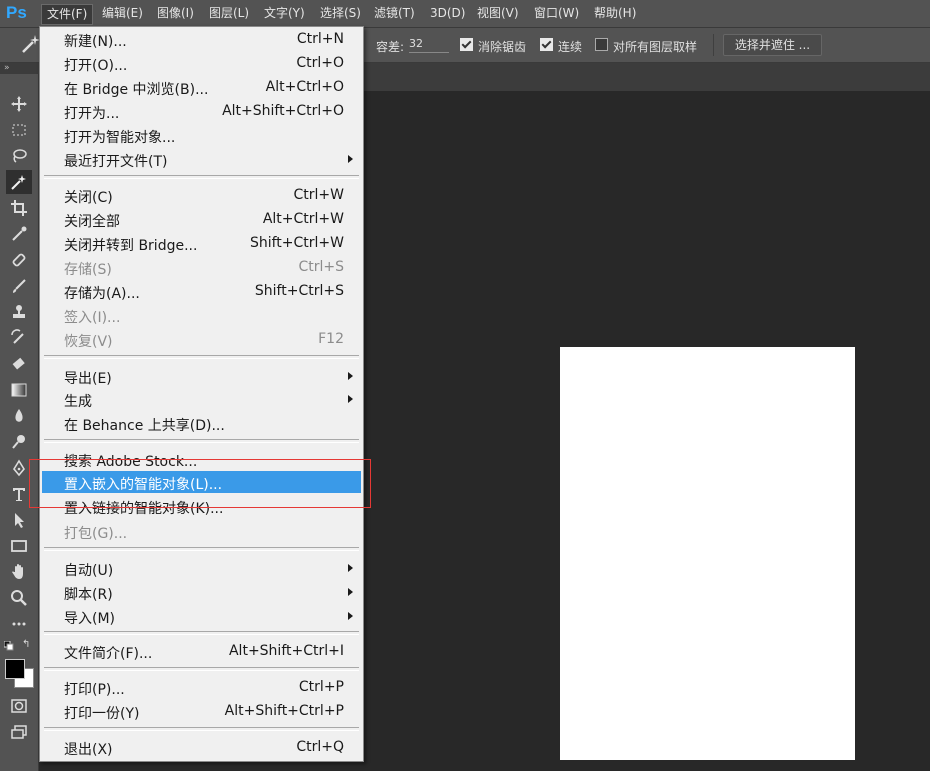 The height and width of the screenshot is (771, 930). What do you see at coordinates (26, 644) in the screenshot?
I see `swap-colors-icon: ↰` at bounding box center [26, 644].